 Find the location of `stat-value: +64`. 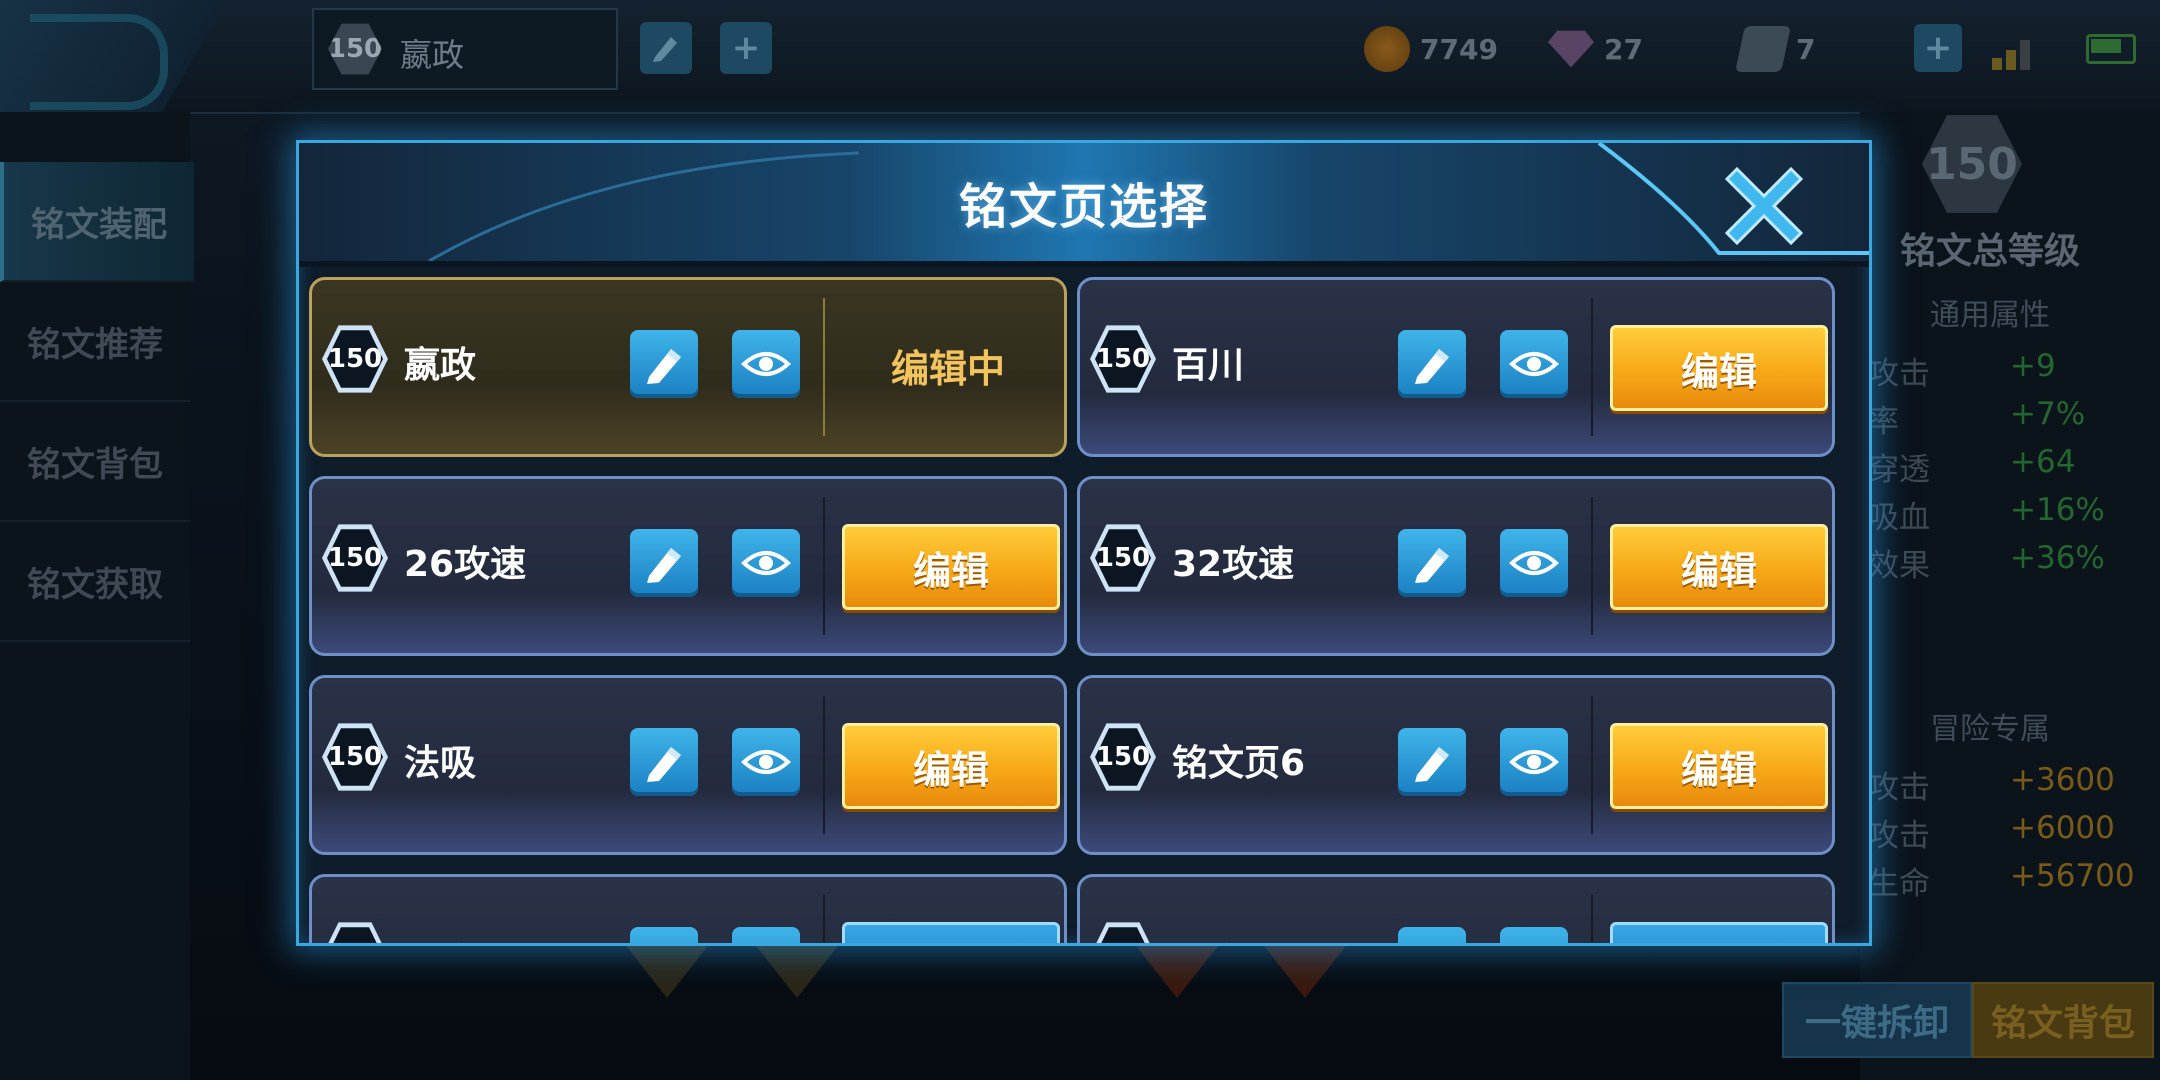

stat-value: +64 is located at coordinates (2043, 462).